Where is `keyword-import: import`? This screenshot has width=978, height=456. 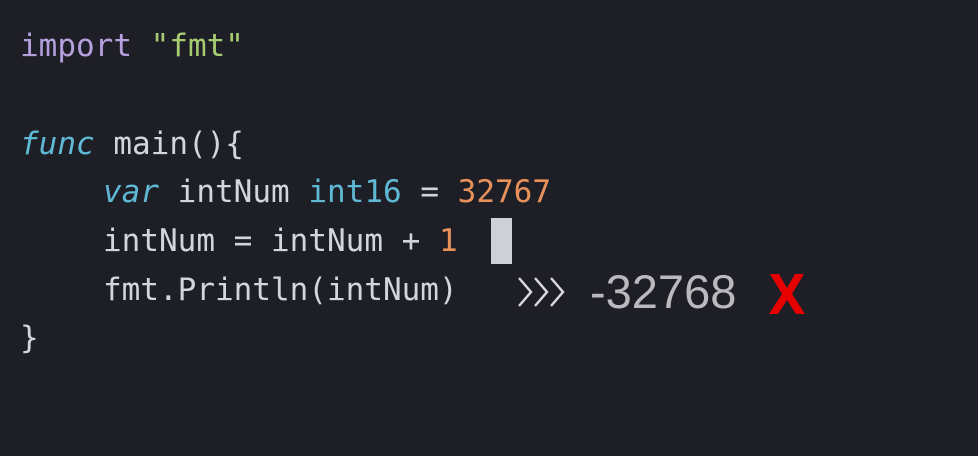
keyword-import: import is located at coordinates (76, 46).